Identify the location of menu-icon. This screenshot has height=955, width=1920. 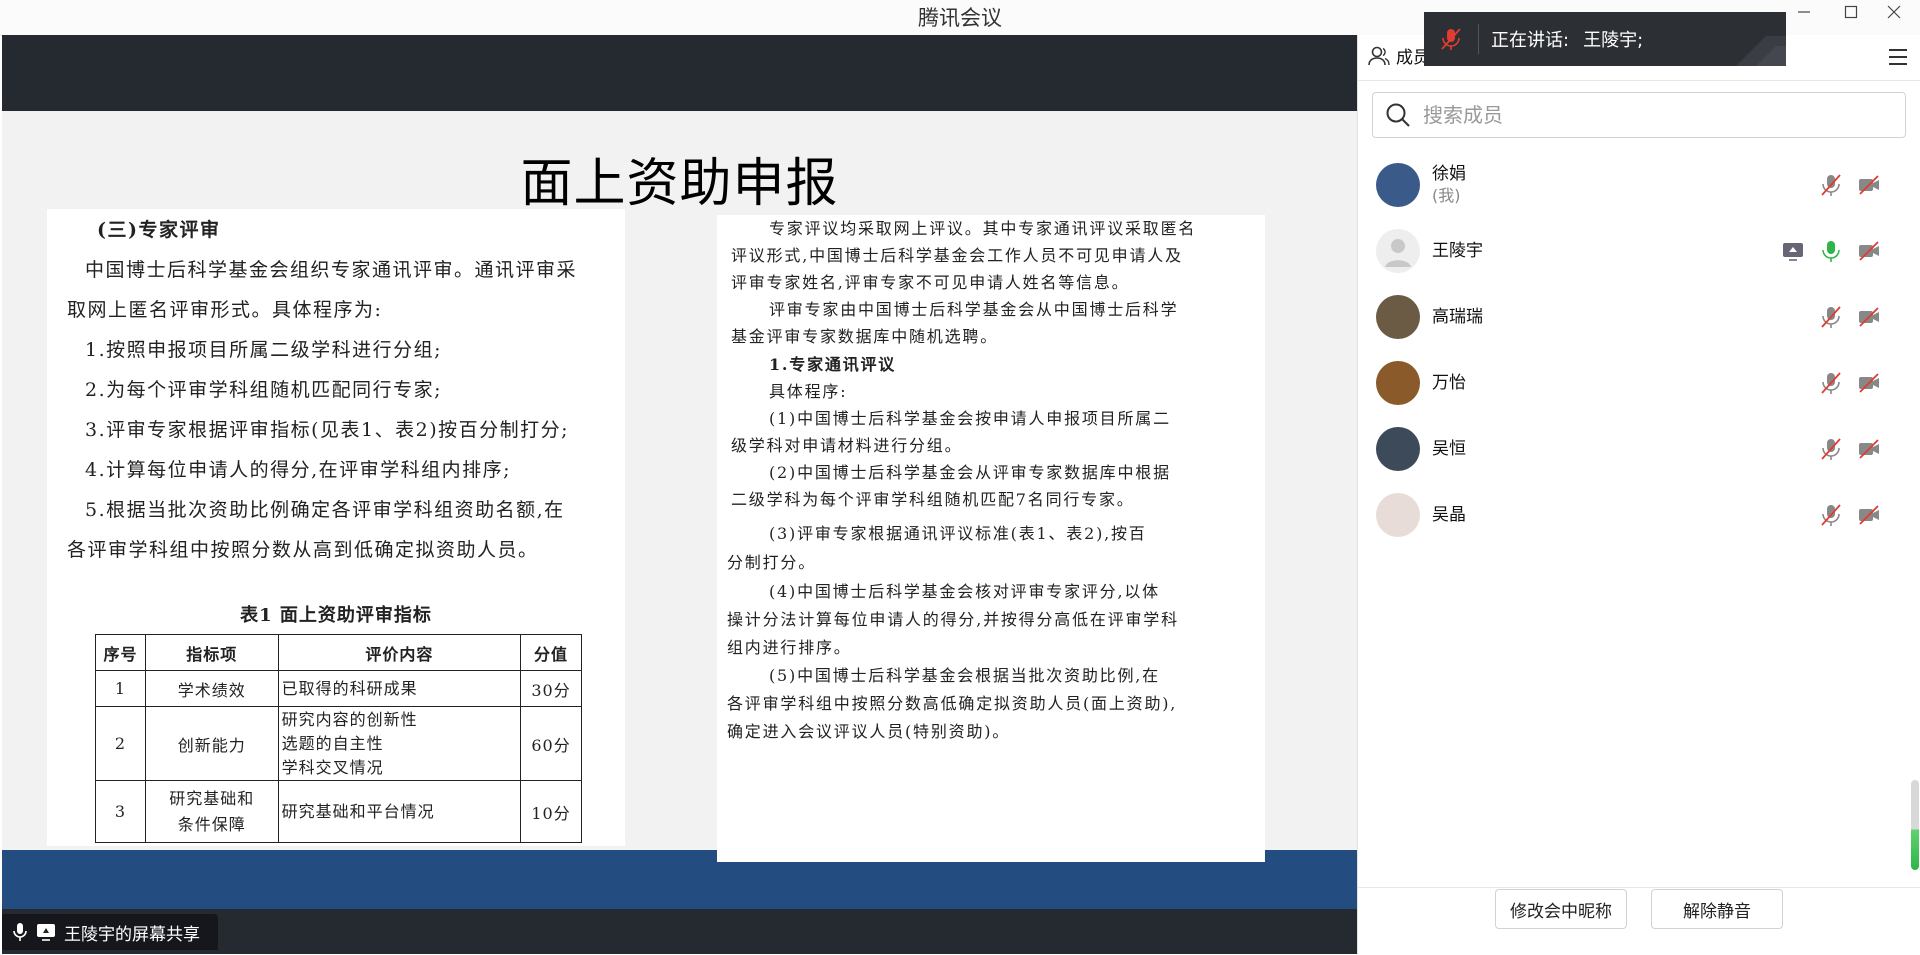
(1898, 57).